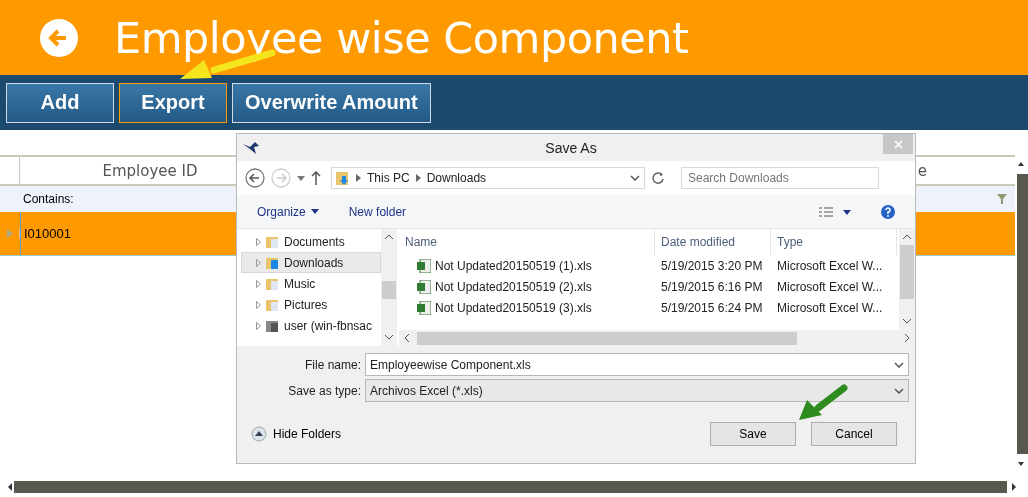 The image size is (1028, 497). I want to click on help-icon, so click(888, 211).